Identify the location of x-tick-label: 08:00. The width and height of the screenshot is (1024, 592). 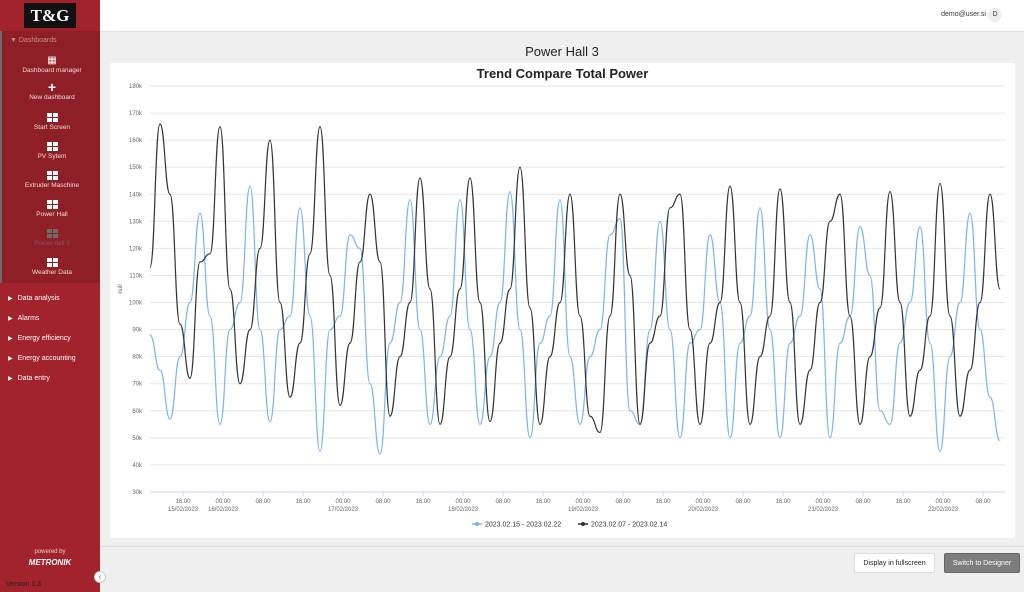
(983, 502).